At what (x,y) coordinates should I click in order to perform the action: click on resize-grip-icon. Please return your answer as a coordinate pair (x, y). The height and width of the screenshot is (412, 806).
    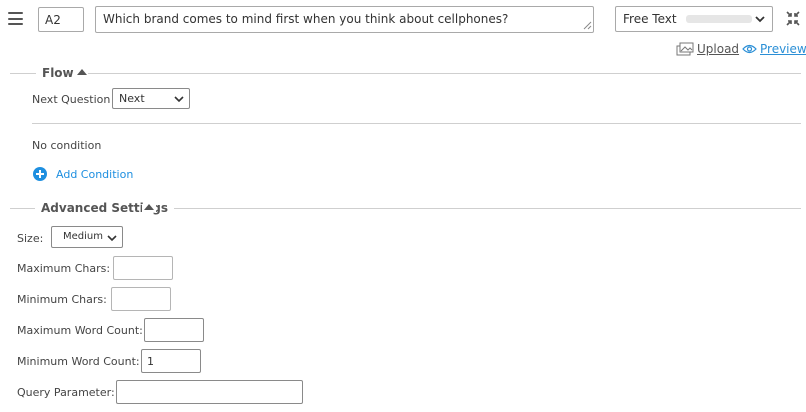
    Looking at the image, I should click on (587, 25).